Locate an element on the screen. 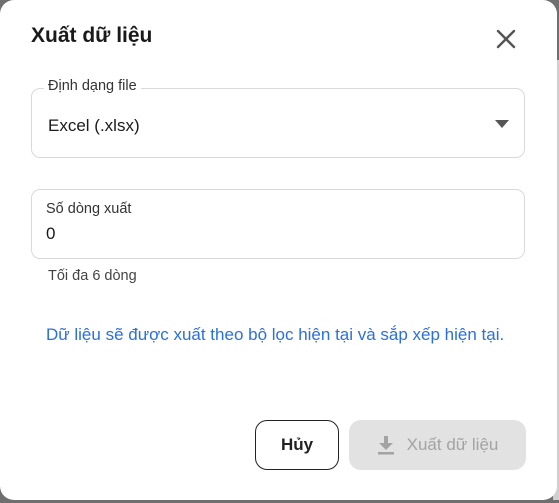  download-icon is located at coordinates (385, 445).